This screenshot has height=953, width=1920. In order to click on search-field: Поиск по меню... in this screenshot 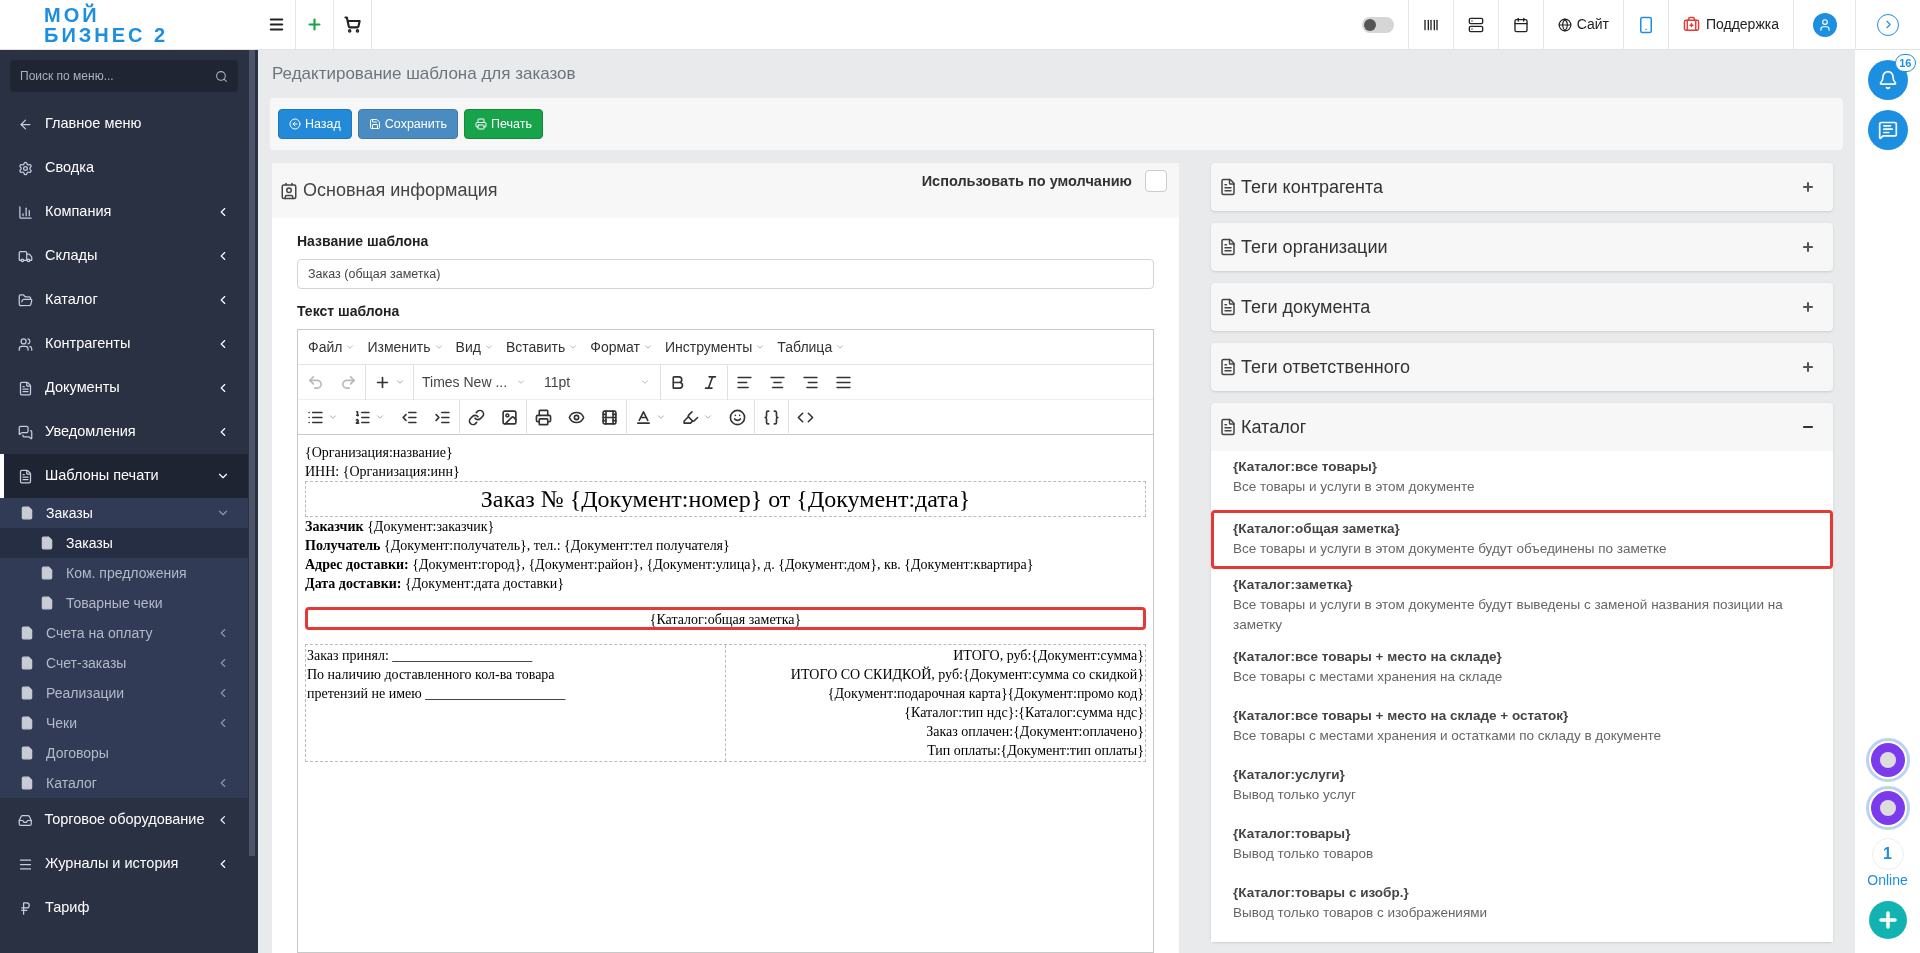, I will do `click(124, 76)`.